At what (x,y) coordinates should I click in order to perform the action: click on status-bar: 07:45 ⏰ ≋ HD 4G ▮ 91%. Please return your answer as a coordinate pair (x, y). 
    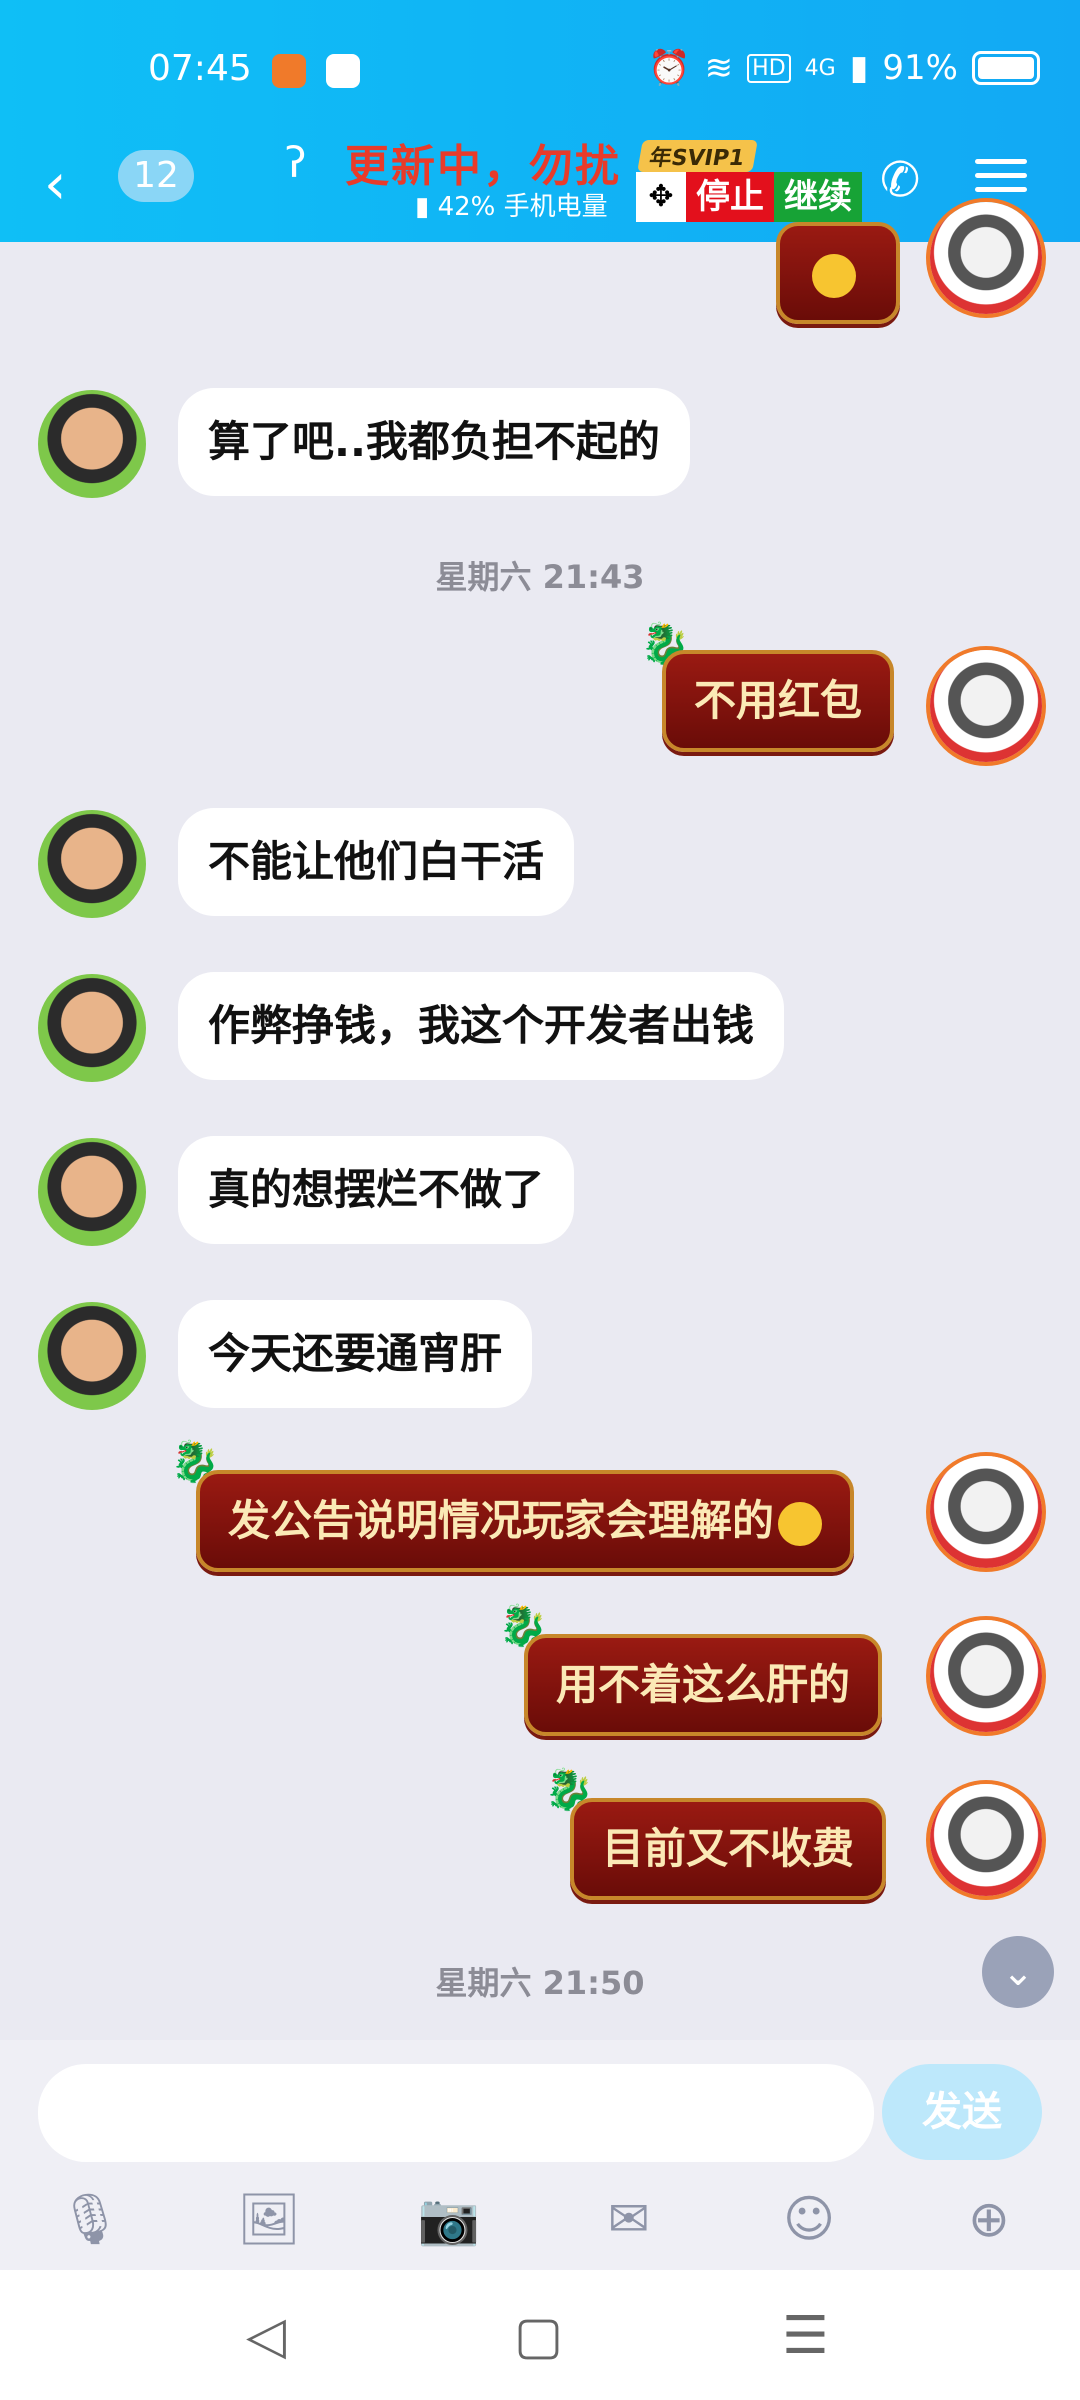
    Looking at the image, I should click on (540, 75).